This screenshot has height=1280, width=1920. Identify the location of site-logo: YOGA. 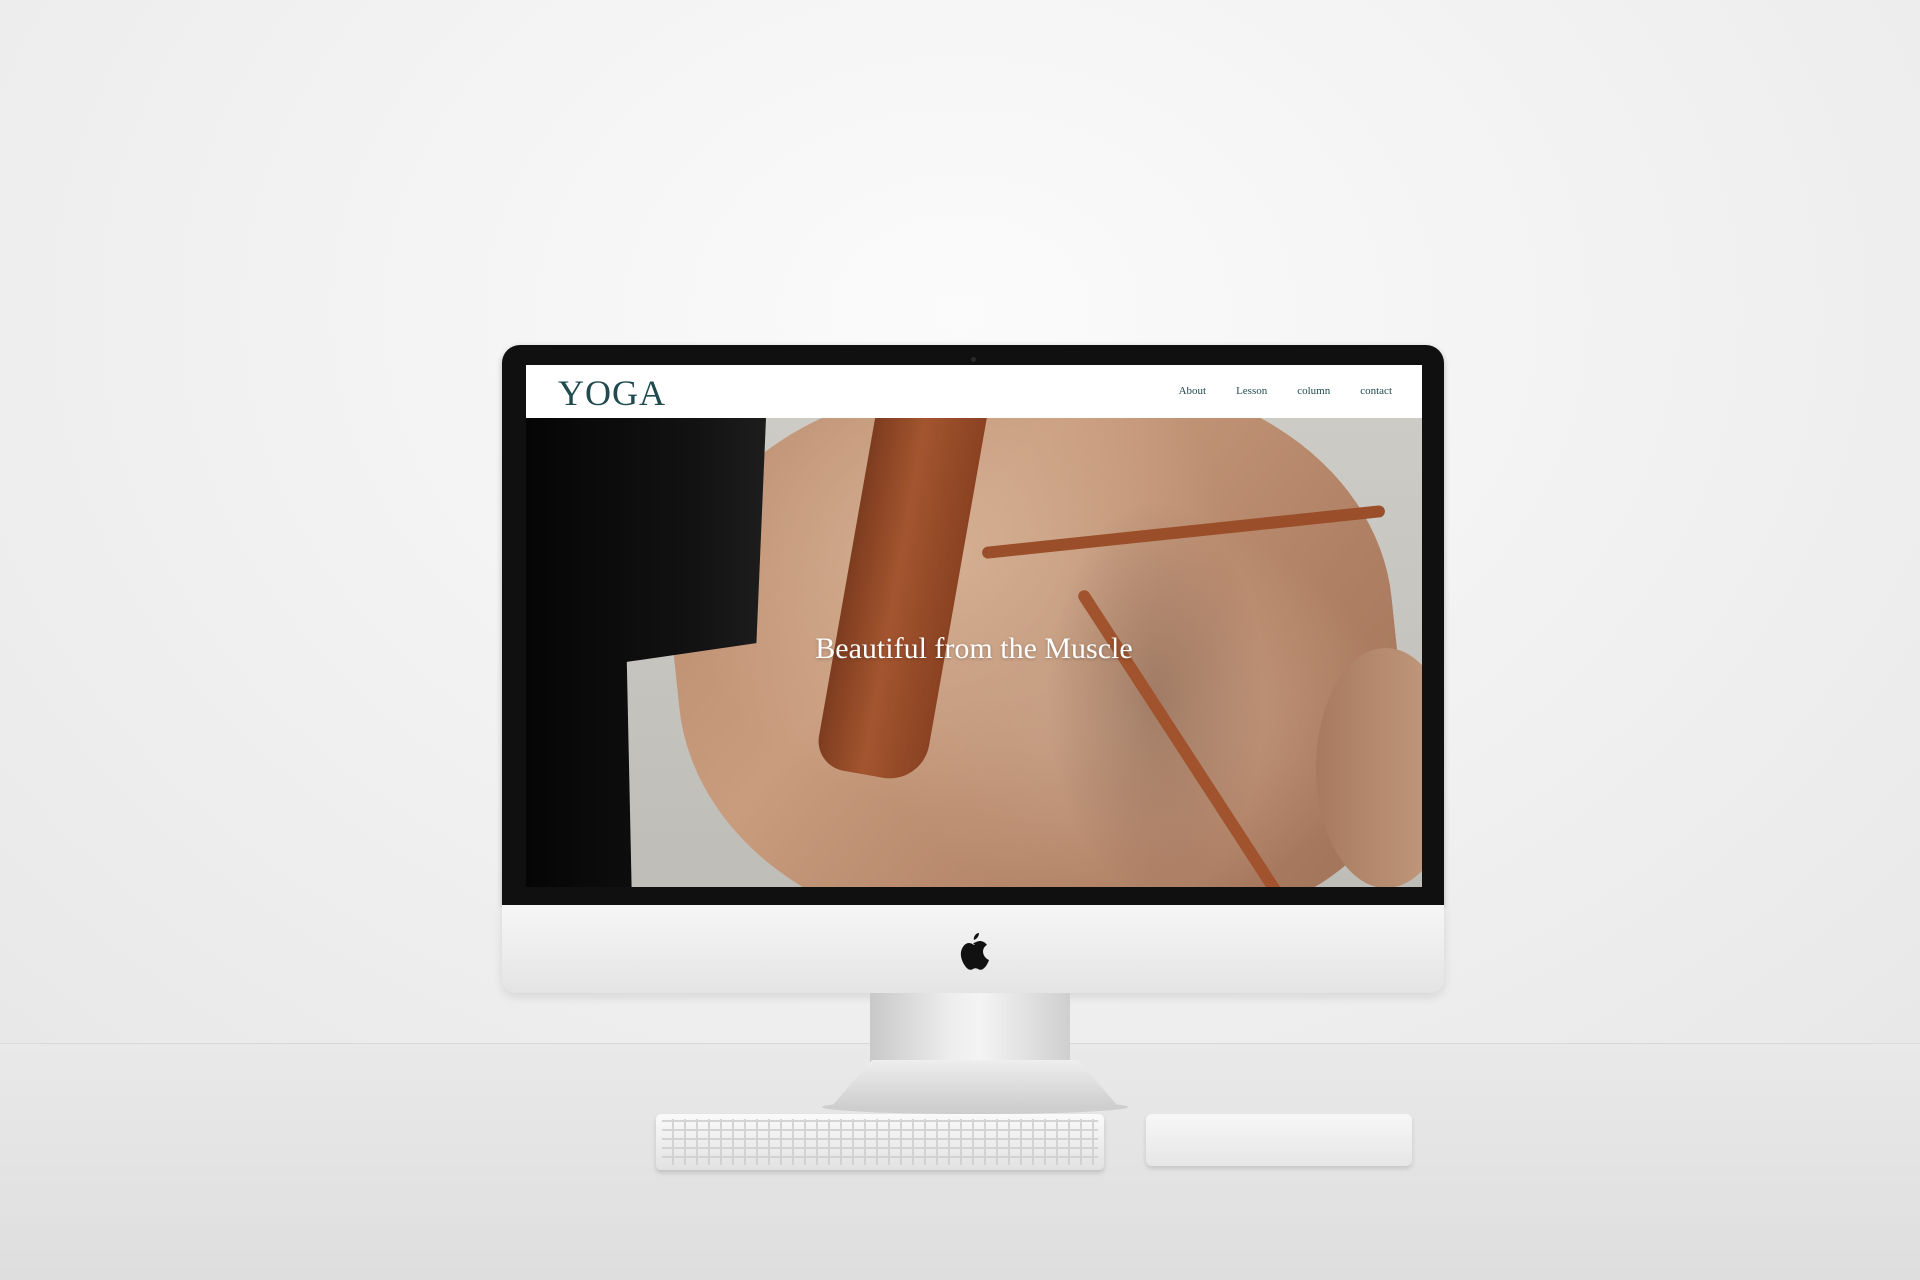
(612, 393).